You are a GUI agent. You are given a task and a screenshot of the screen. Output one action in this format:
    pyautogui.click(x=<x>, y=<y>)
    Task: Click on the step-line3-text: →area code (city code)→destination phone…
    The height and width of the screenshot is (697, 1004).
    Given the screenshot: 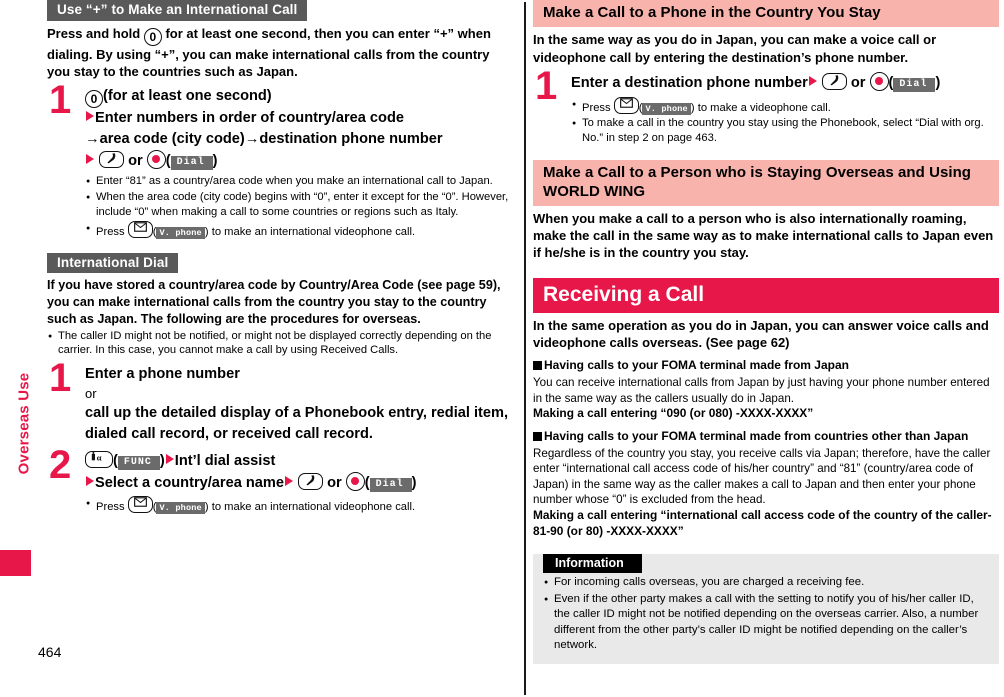 What is the action you would take?
    pyautogui.click(x=264, y=138)
    